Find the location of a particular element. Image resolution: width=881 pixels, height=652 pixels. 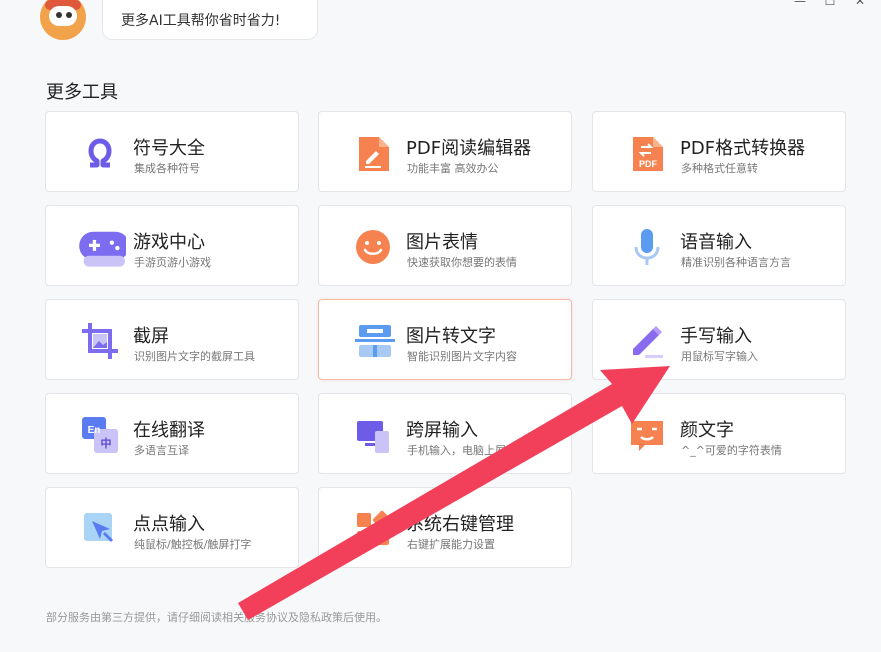

section-title: 更多工具 is located at coordinates (82, 92).